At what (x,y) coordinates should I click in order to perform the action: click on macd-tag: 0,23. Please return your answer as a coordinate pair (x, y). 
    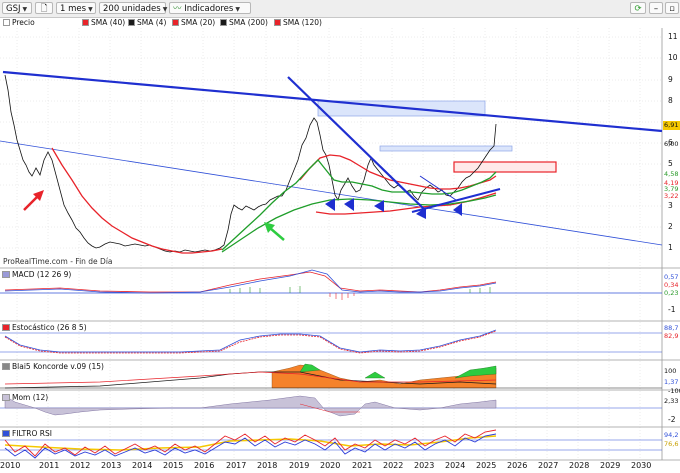
    Looking at the image, I should click on (671, 293).